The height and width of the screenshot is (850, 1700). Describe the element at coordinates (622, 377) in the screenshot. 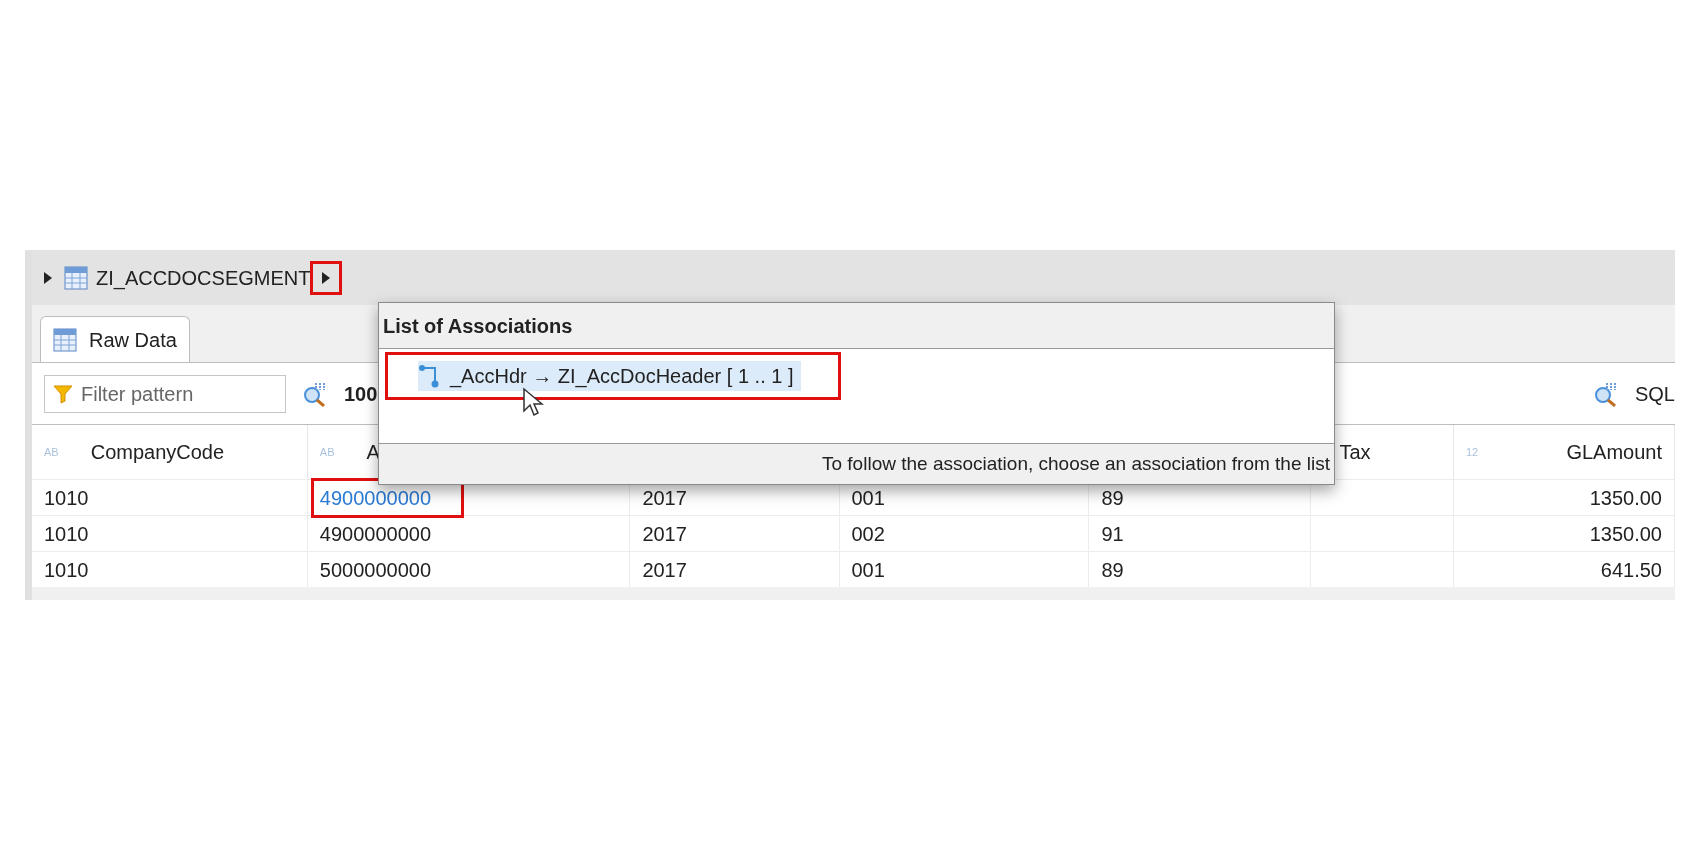

I see `association-label: _AccHdr → ZI_AccDocHeader [ 1 .. 1 ]` at that location.